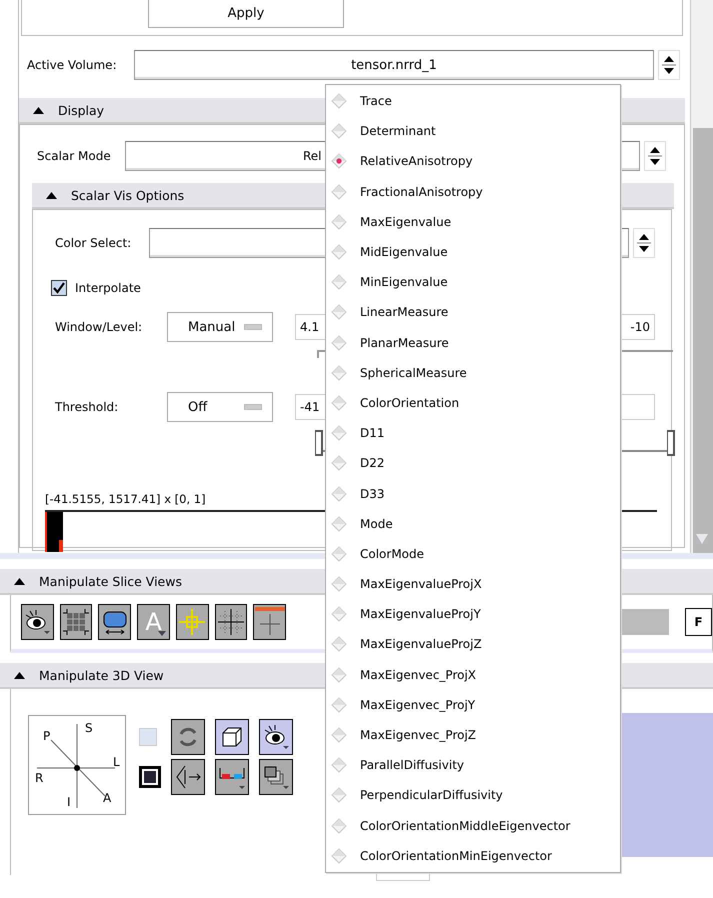  Describe the element at coordinates (101, 675) in the screenshot. I see `section-title: Manipulate 3D View` at that location.